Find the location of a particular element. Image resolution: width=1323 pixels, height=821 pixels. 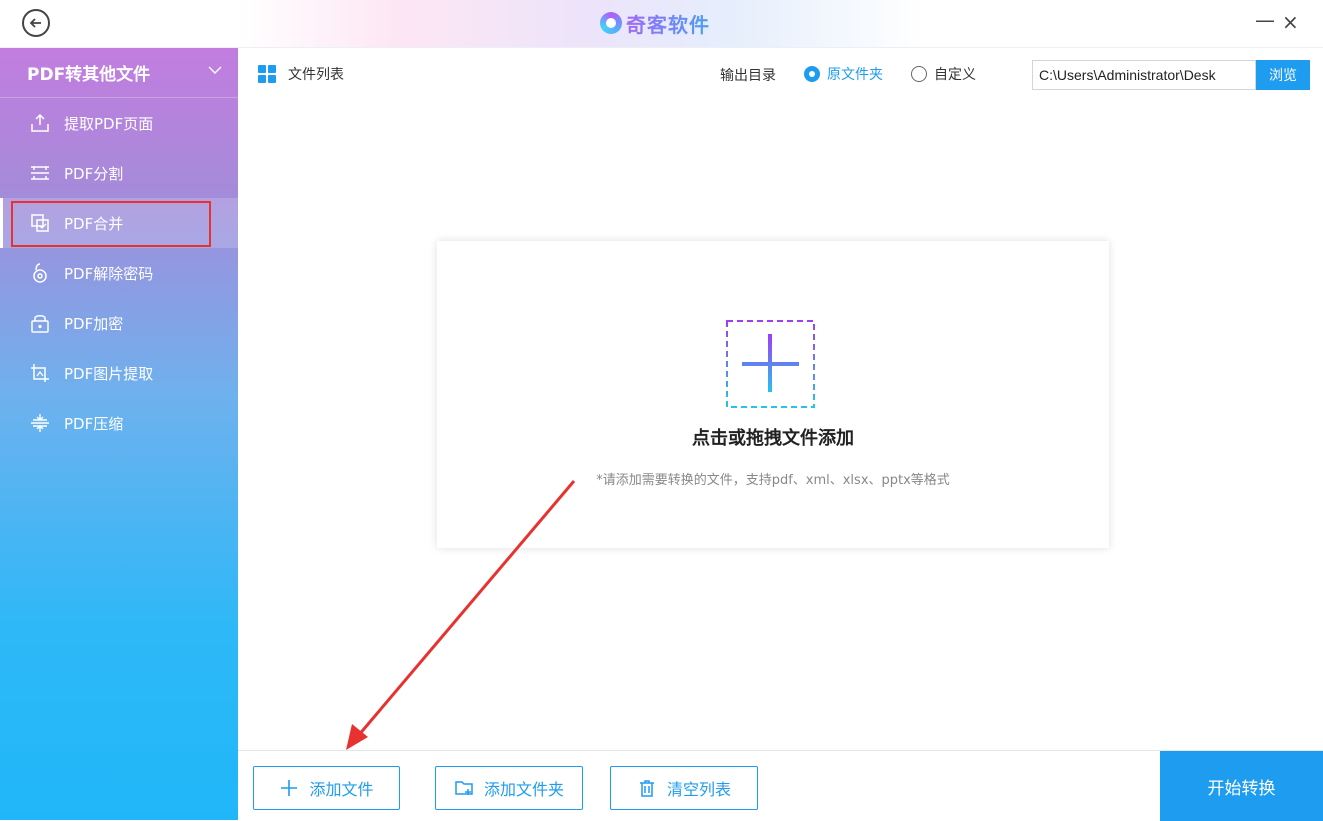

top-toolbar: 文件列表 输出目录 原文件夹 自定义 浏览 is located at coordinates (780, 74).